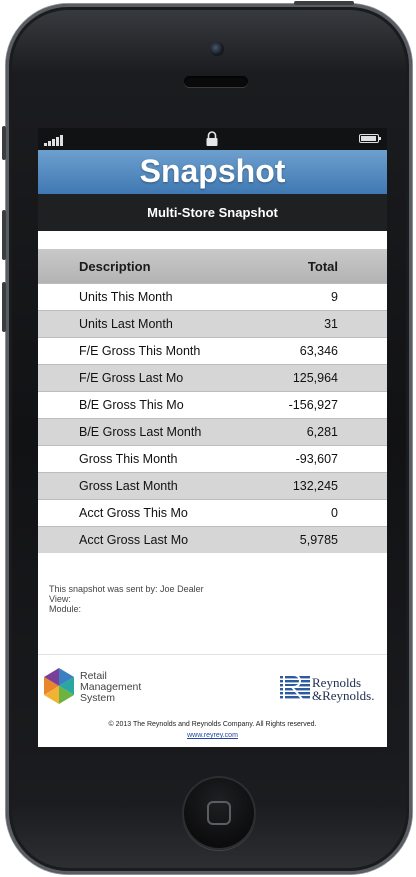 This screenshot has height=877, width=416. Describe the element at coordinates (321, 459) in the screenshot. I see `row-total: -93,607` at that location.